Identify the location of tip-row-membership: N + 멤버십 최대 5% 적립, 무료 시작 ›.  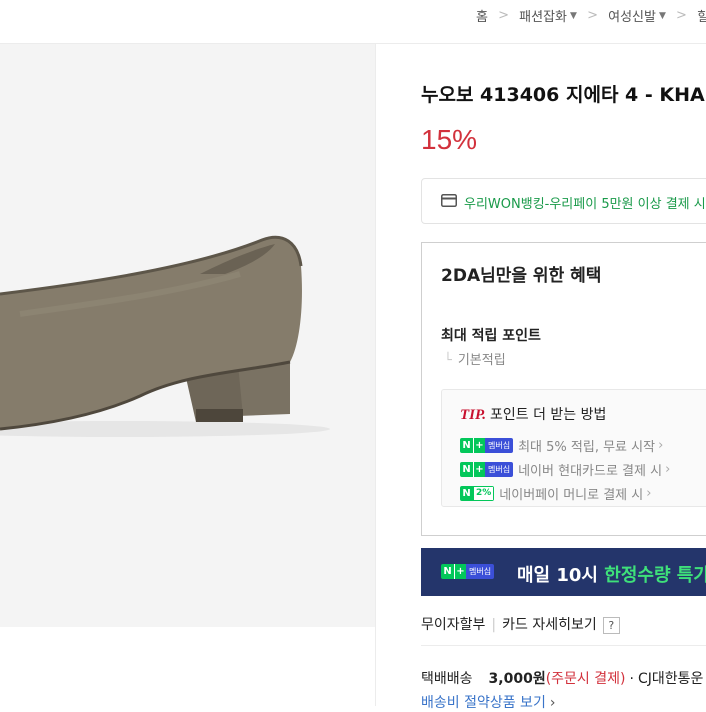
(562, 445).